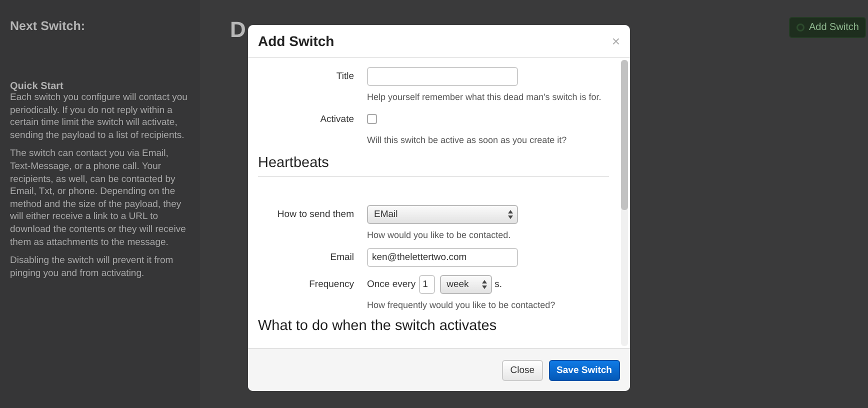 The image size is (868, 408). Describe the element at coordinates (92, 267) in the screenshot. I see `quick-start-paragraph: Disabling the switch will prevent it from pinging you and from activating.` at that location.